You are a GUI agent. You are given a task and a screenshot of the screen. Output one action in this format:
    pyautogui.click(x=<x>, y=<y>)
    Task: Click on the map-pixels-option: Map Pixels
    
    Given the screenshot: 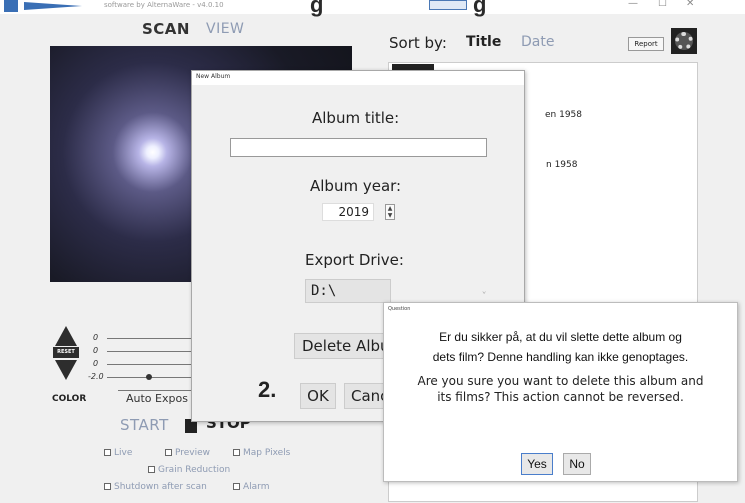 What is the action you would take?
    pyautogui.click(x=261, y=453)
    